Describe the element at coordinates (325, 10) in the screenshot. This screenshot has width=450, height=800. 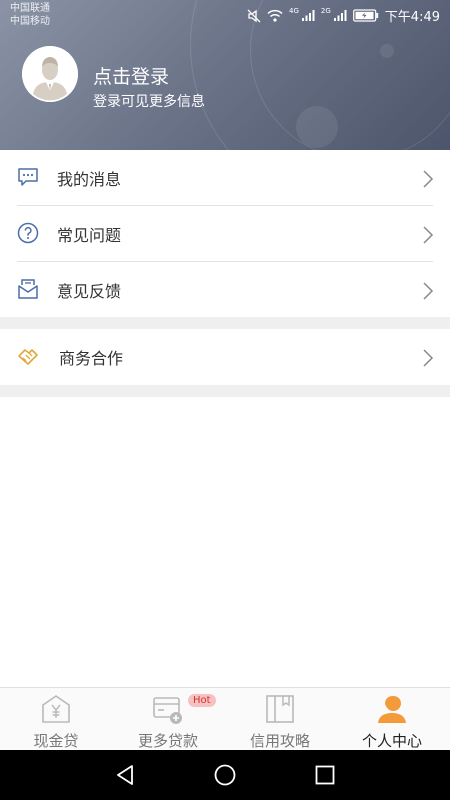
I see `network-2g-label: 2G` at that location.